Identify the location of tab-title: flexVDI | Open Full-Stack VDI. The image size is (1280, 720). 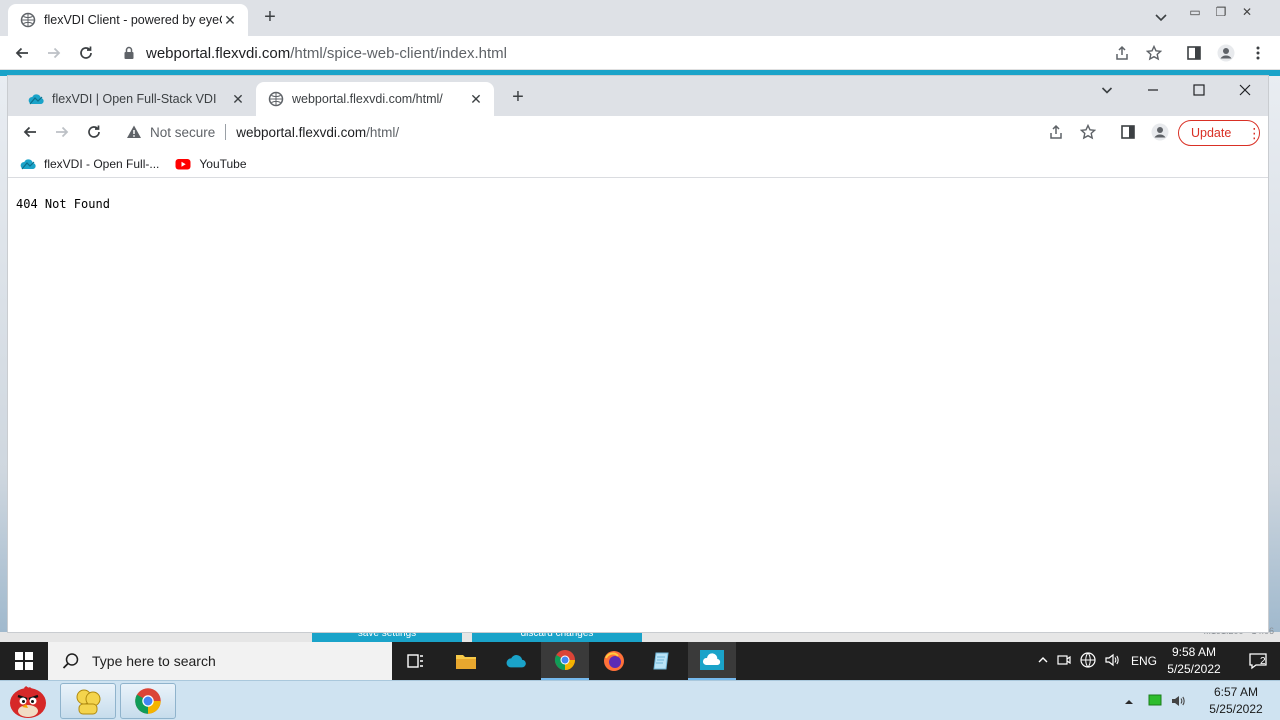
(134, 99).